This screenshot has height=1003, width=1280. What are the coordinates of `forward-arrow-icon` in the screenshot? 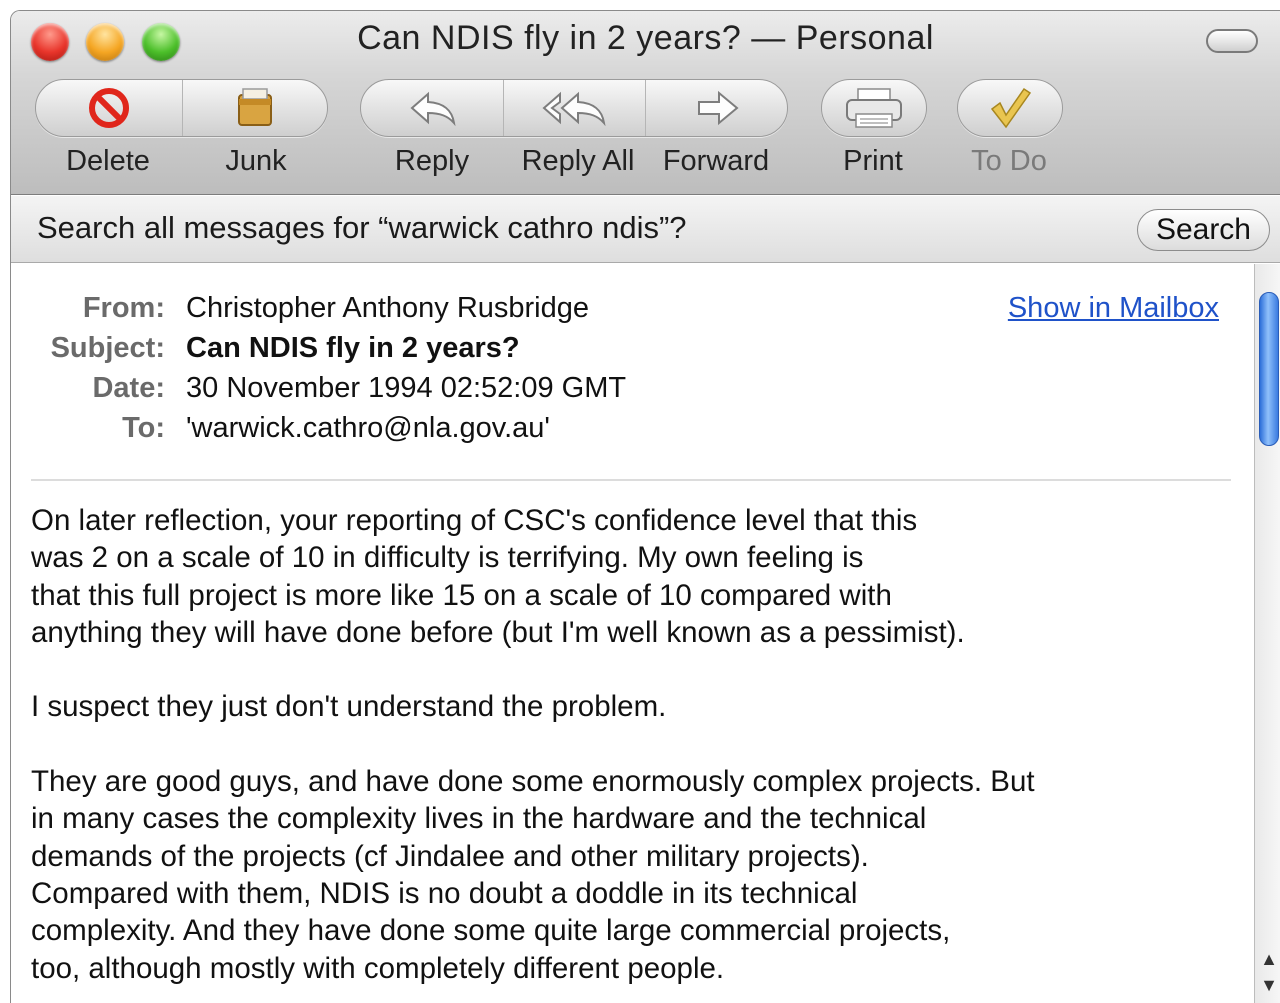 It's located at (718, 108).